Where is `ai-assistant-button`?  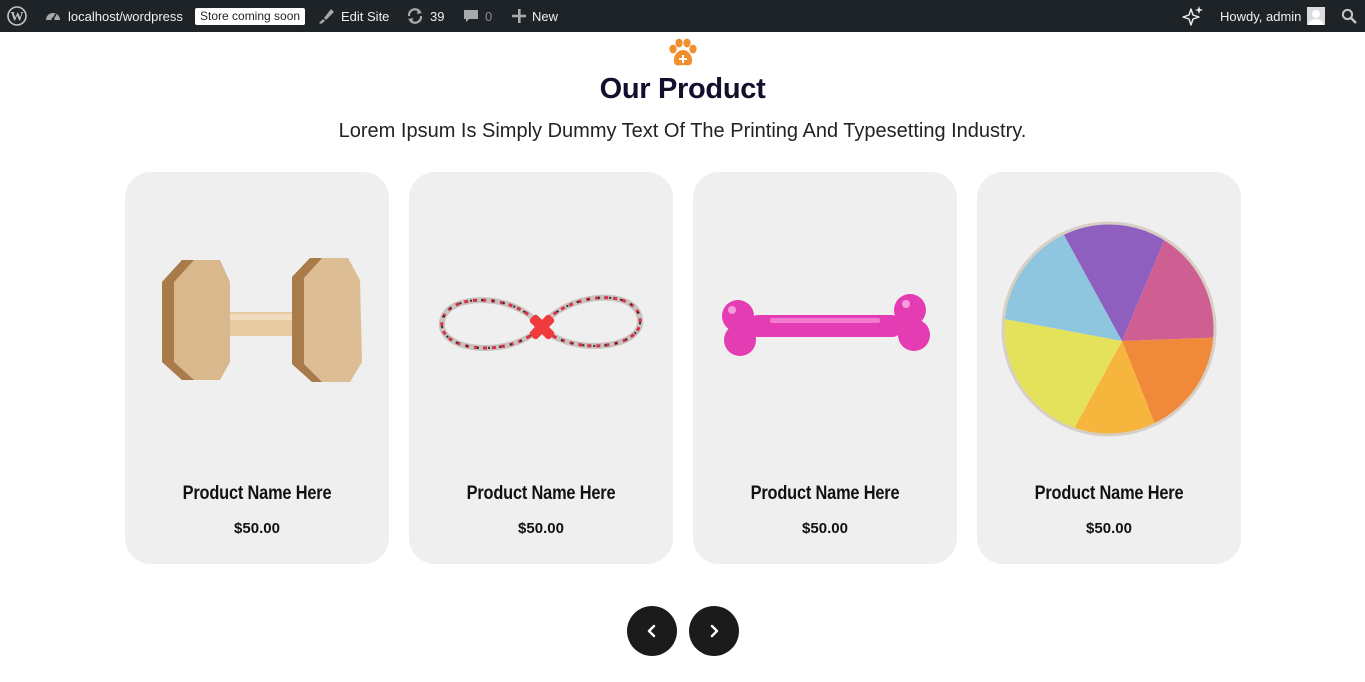 ai-assistant-button is located at coordinates (1193, 16).